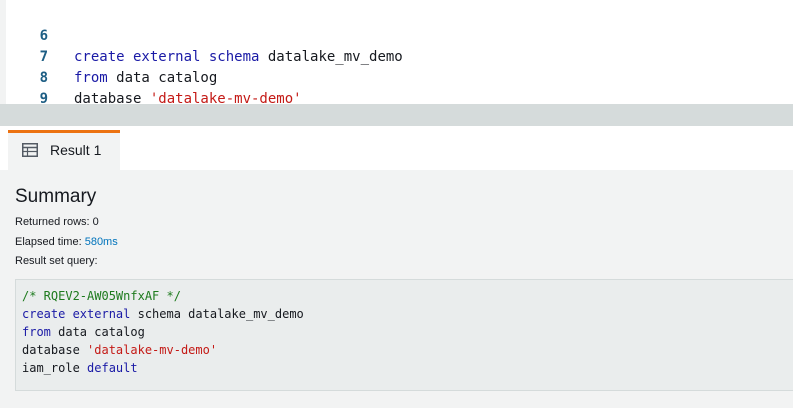 The height and width of the screenshot is (408, 793). Describe the element at coordinates (66, 242) in the screenshot. I see `elapsed-time: Elapsed time: 580ms` at that location.